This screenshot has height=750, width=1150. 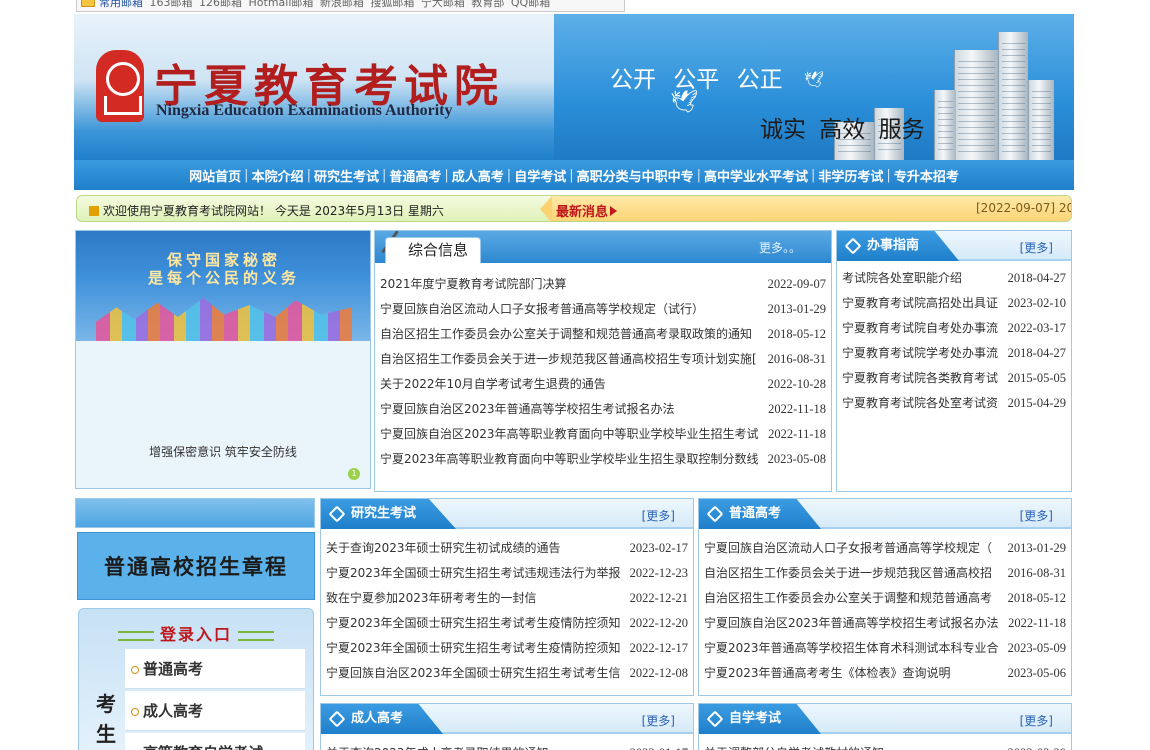 I want to click on list-item: 宁夏回族自治区流动人口子女报考普通高等学校规定（试行） 2013-01-29, so click(x=603, y=309).